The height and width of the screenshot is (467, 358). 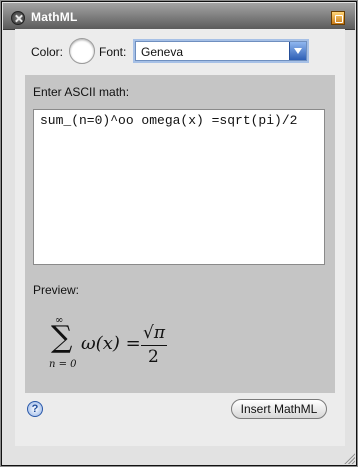 I want to click on help-icon: ?, so click(x=35, y=409).